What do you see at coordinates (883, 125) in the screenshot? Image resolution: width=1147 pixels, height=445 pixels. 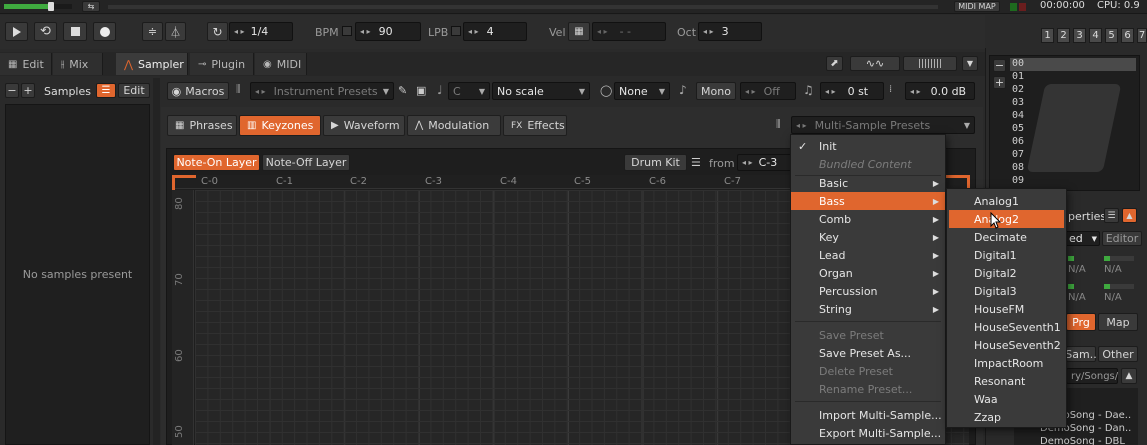 I see `multi-sample-presets-dropdown: ◂ ▸ Multi-Sample Presets ▼` at bounding box center [883, 125].